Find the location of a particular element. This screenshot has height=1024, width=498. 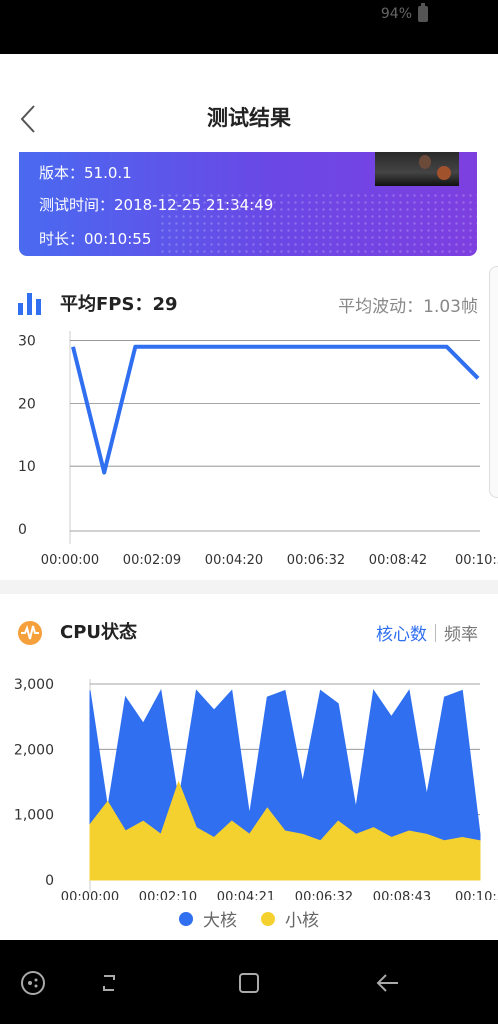

tab-cores: 核心数 is located at coordinates (401, 632).